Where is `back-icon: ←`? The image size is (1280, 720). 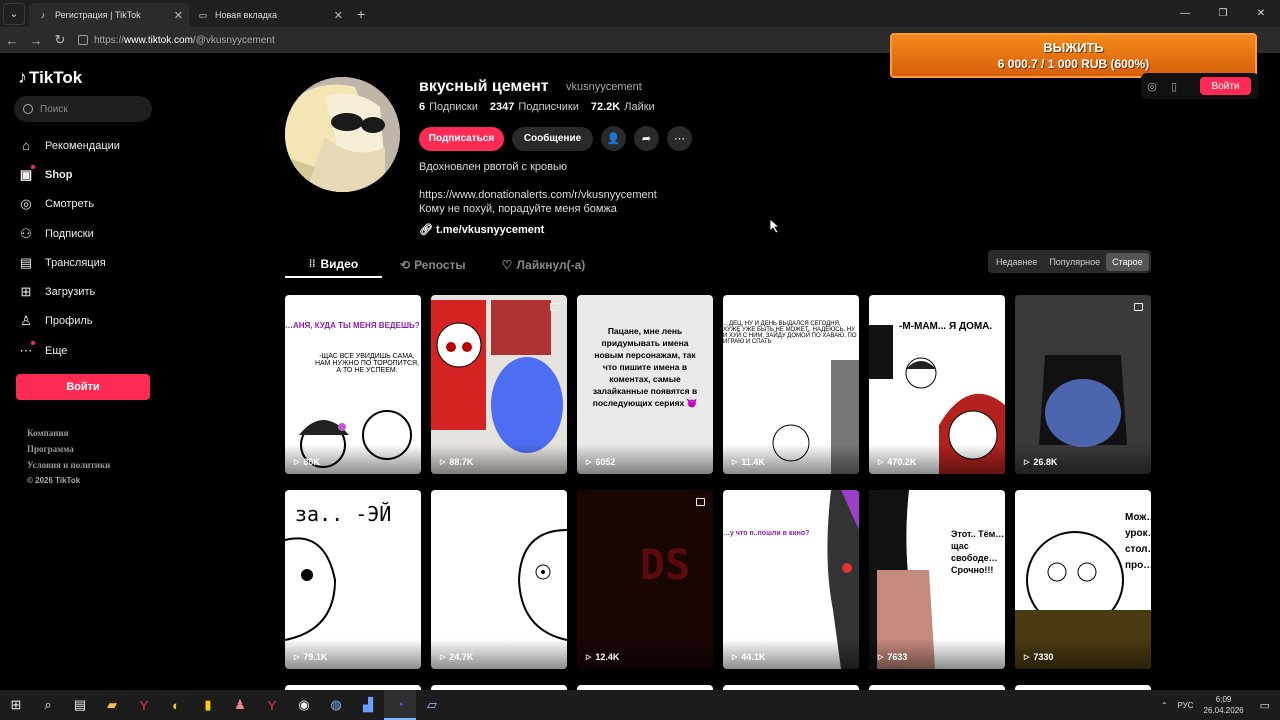 back-icon: ← is located at coordinates (12, 40).